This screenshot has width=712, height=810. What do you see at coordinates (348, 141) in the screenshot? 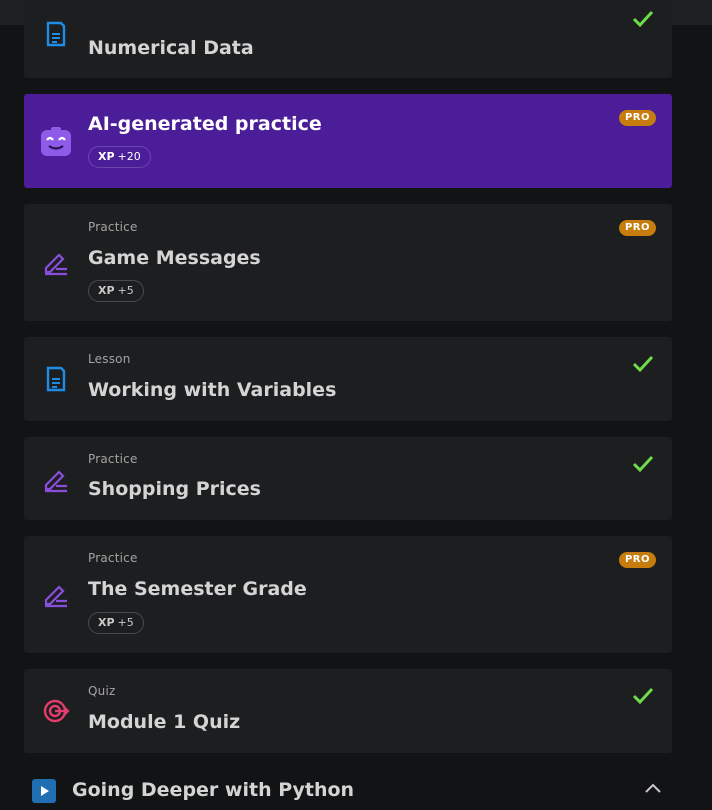
I see `list-item-ai-practice: AI-generated practice XP +20 PRO` at bounding box center [348, 141].